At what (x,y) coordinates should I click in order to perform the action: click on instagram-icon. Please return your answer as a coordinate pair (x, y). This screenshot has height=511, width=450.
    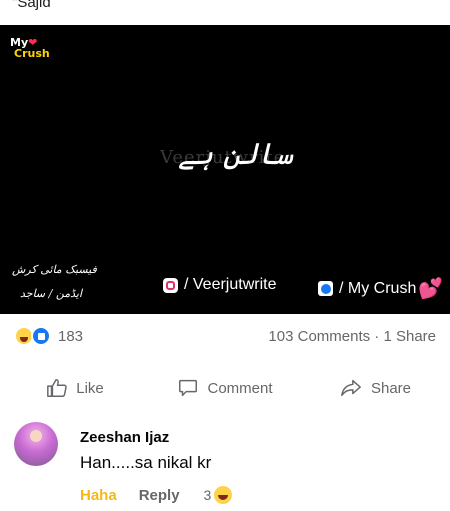
    Looking at the image, I should click on (170, 285).